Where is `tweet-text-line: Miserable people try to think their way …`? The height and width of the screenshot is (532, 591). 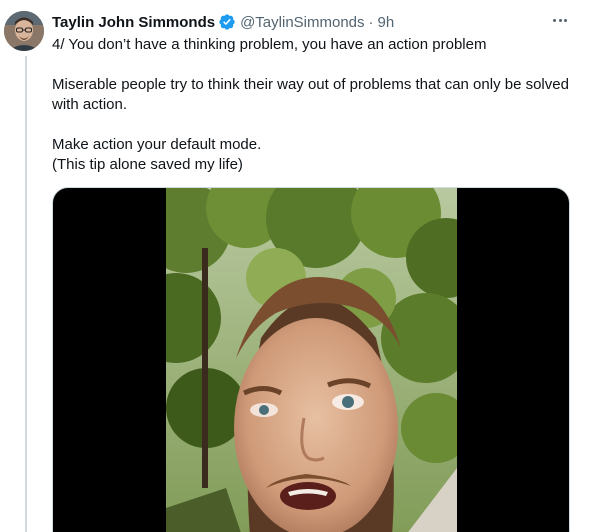
tweet-text-line: Miserable people try to think their way … is located at coordinates (310, 94).